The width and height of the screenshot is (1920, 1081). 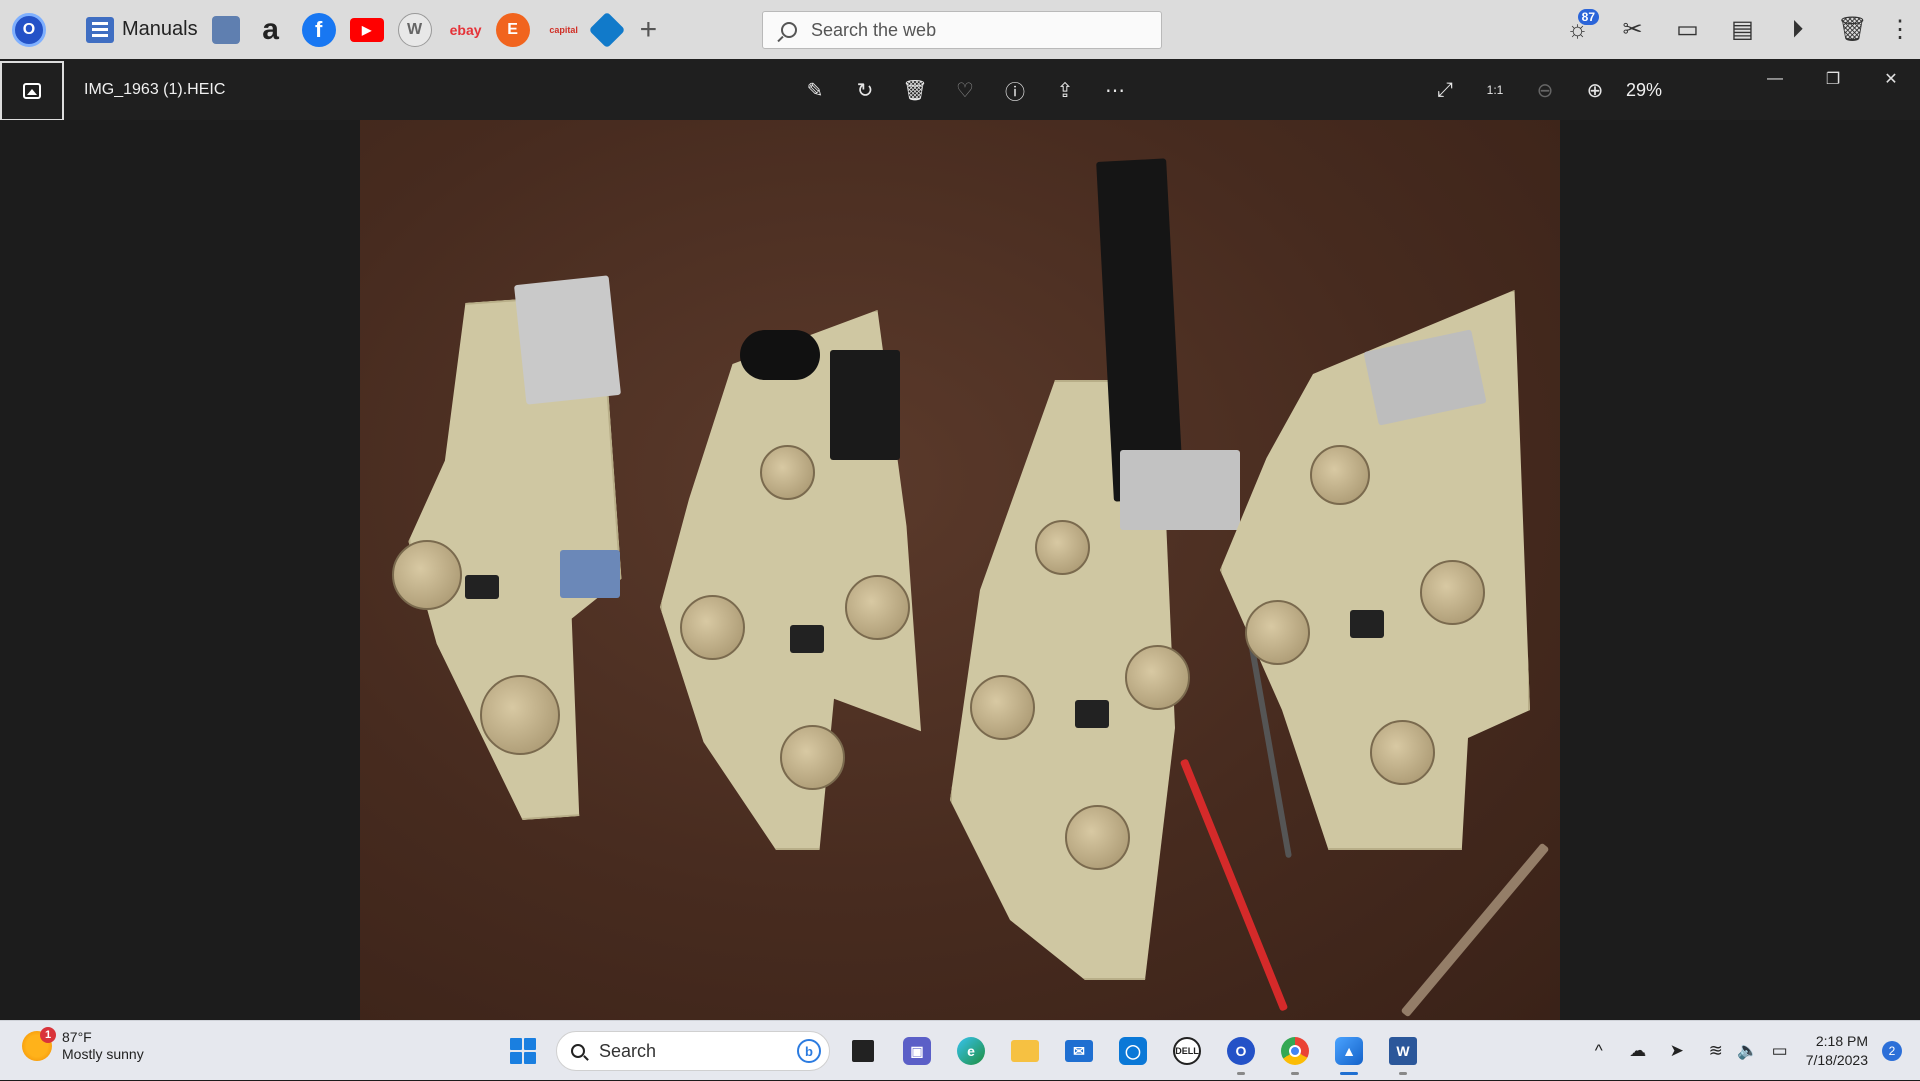 What do you see at coordinates (1716, 1051) in the screenshot?
I see `wifi-icon: ≋` at bounding box center [1716, 1051].